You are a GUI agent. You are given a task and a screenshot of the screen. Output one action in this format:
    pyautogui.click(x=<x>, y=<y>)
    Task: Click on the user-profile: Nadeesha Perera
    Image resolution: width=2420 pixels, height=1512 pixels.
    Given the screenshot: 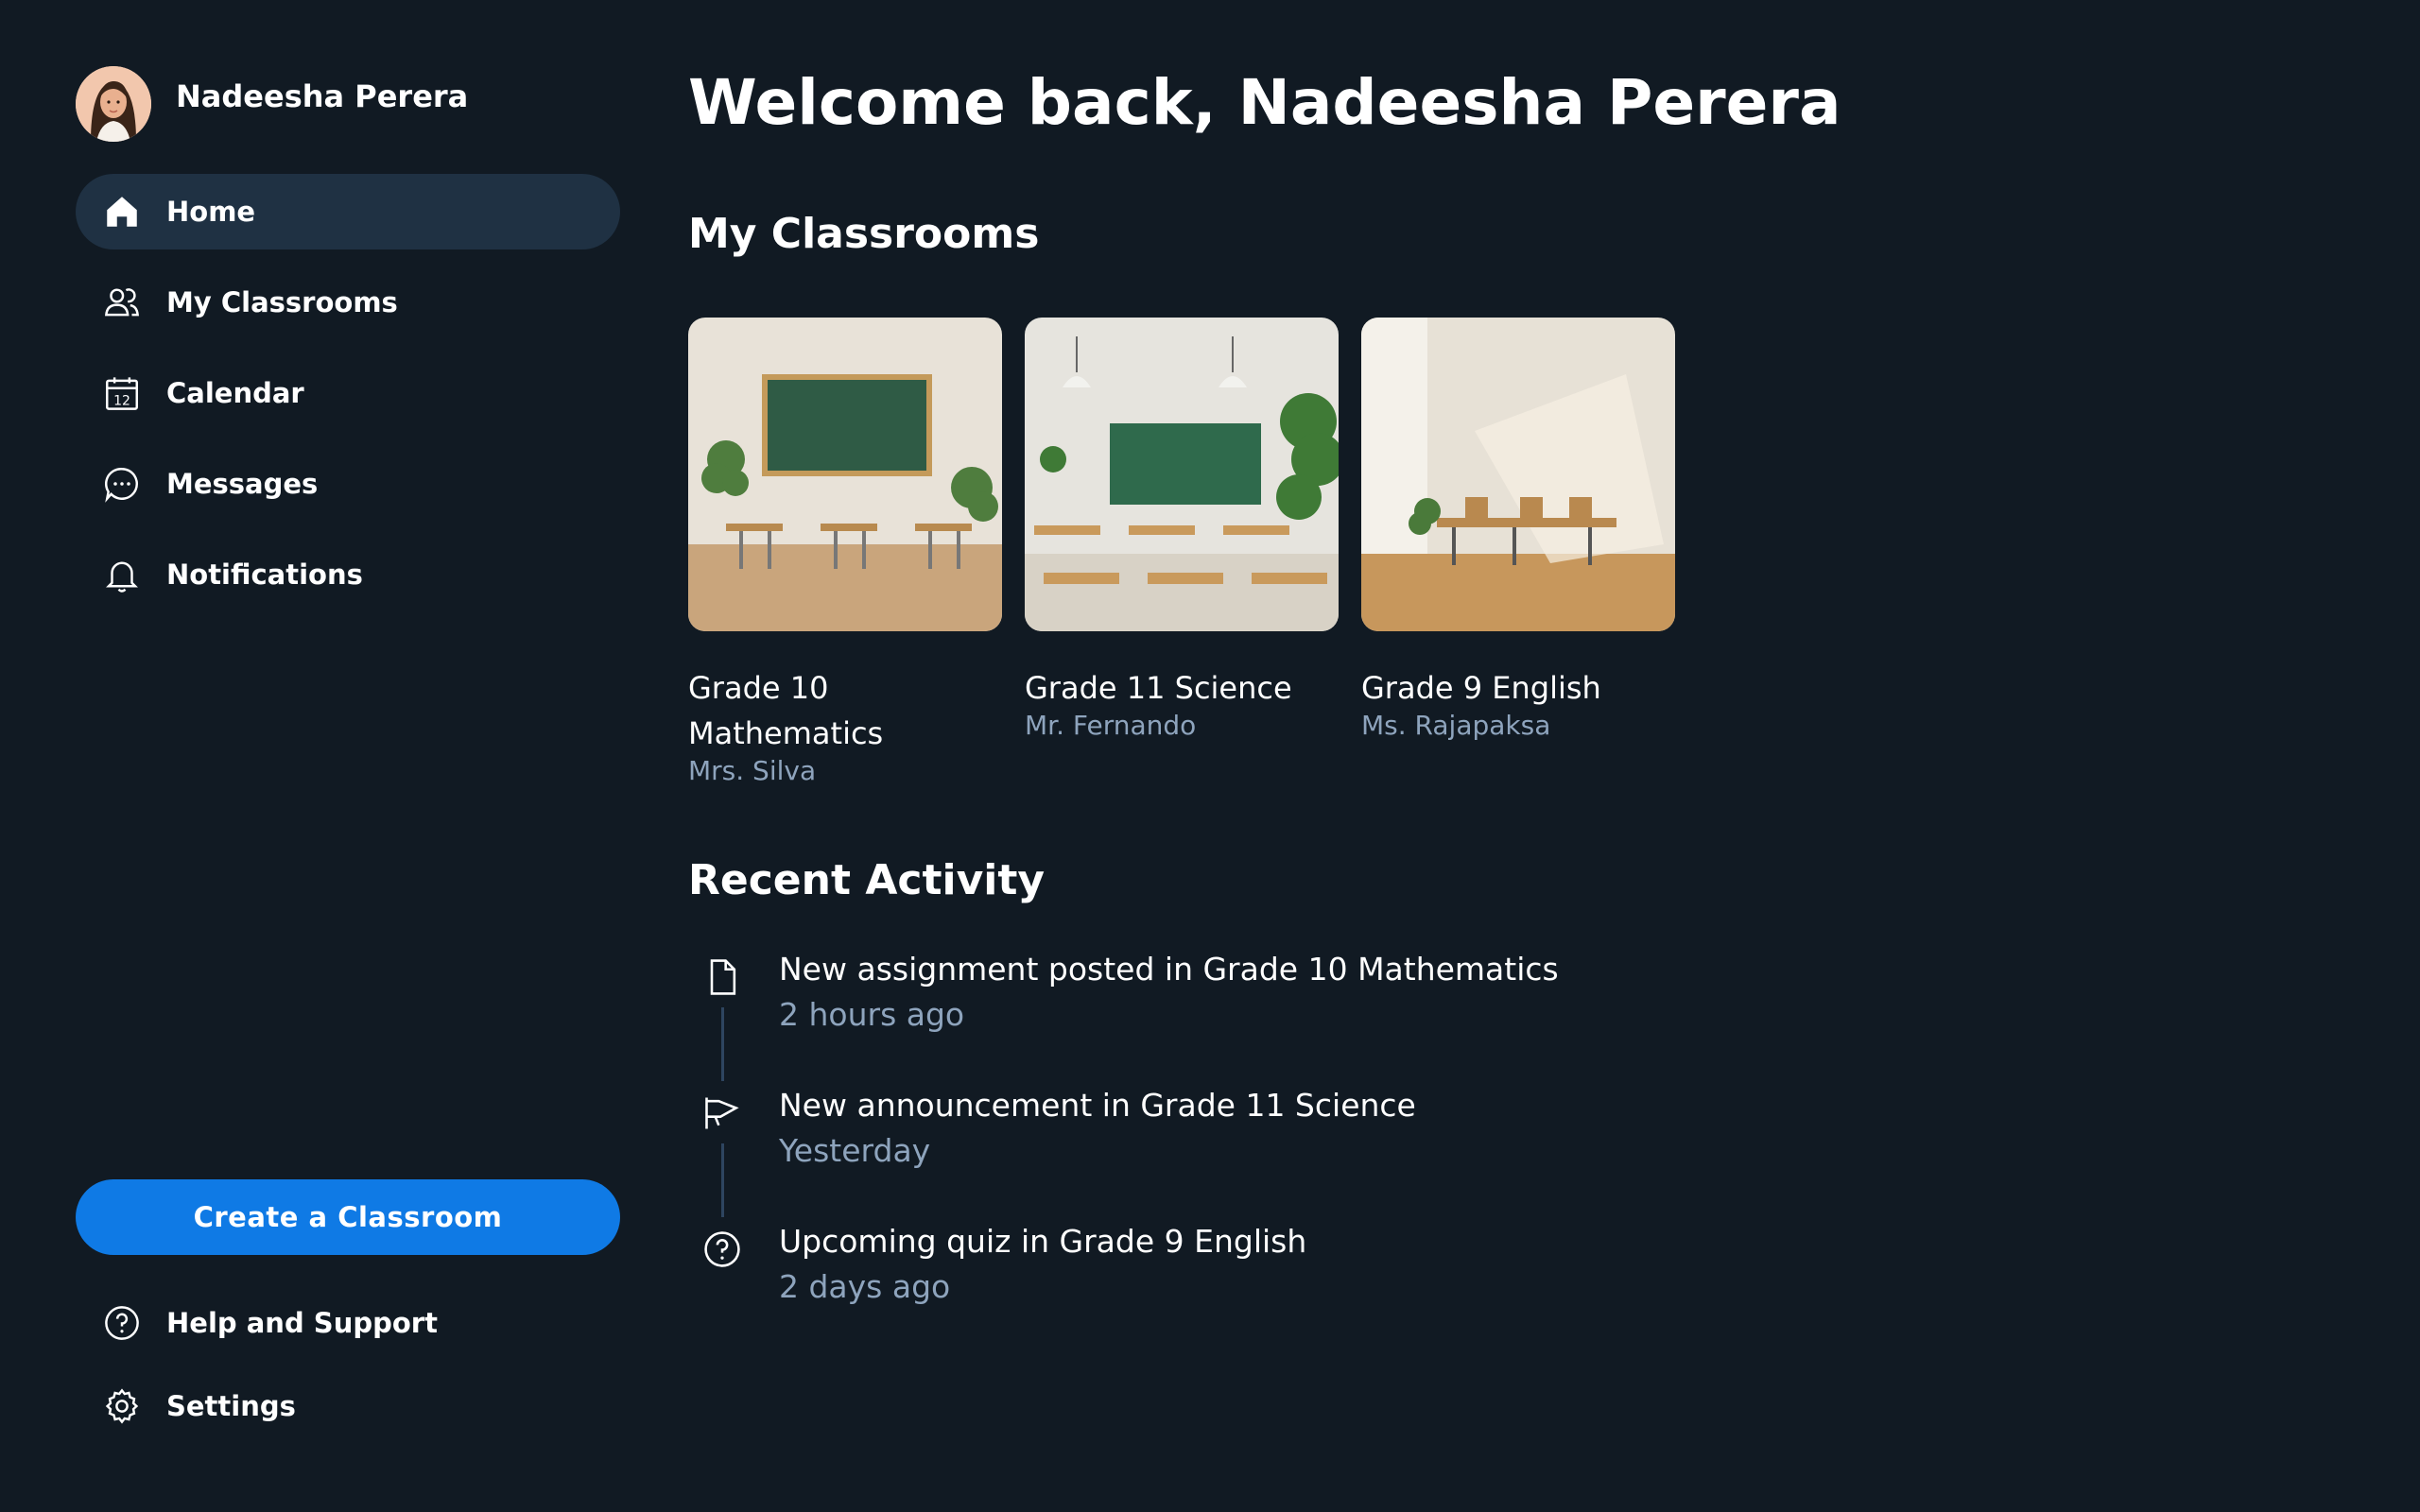 What is the action you would take?
    pyautogui.click(x=272, y=104)
    